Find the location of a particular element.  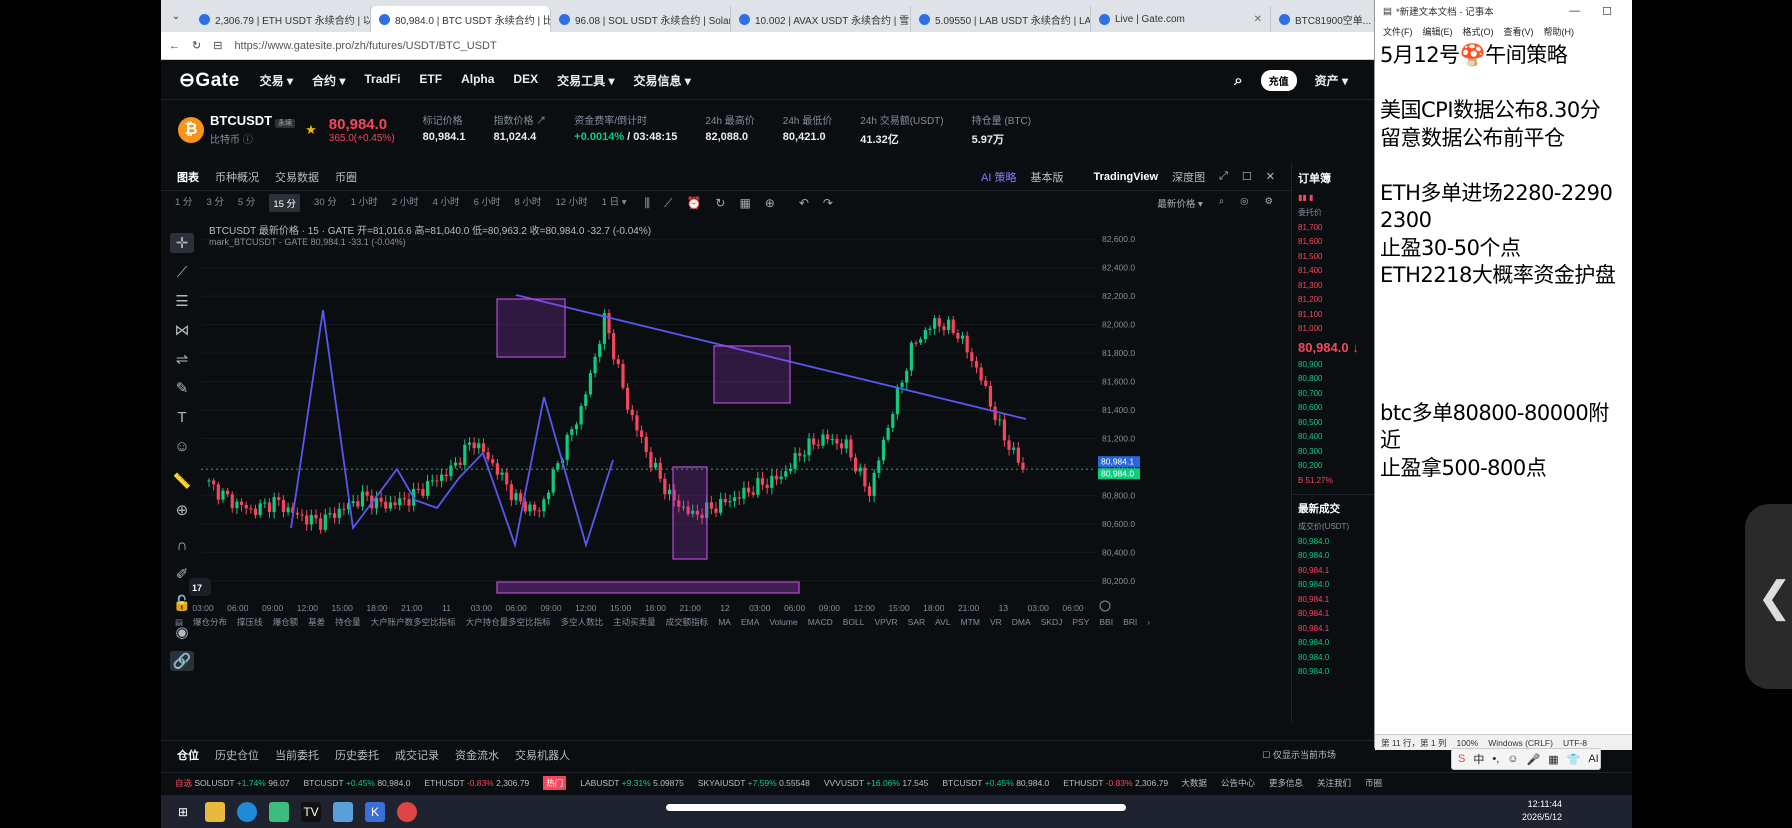

notepad-menu-item: 文件(F) is located at coordinates (1398, 31).